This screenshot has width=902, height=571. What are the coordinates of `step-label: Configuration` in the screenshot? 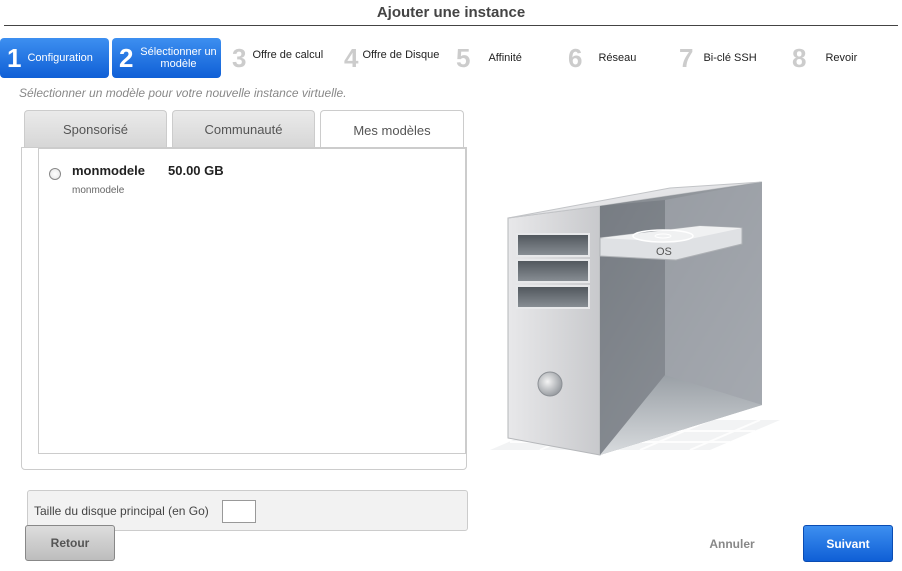 It's located at (60, 58).